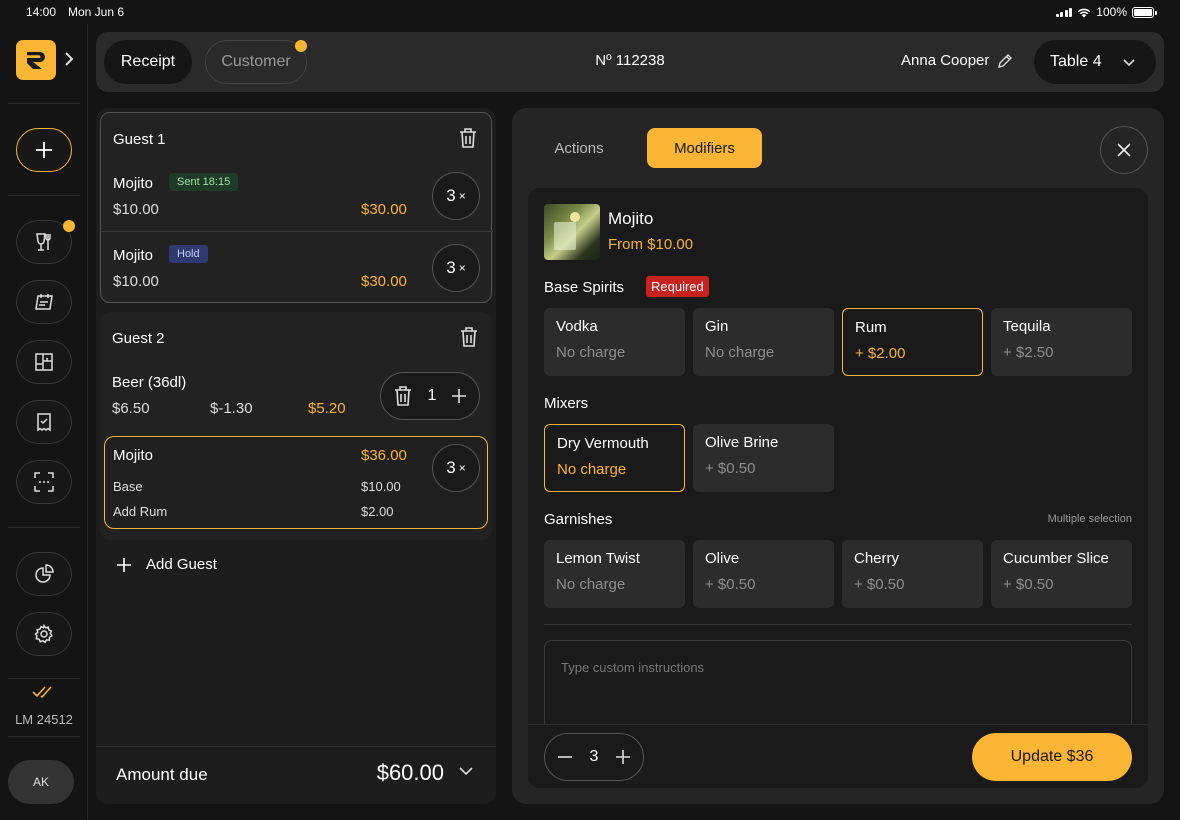  What do you see at coordinates (880, 353) in the screenshot?
I see `option-price: + $2.00` at bounding box center [880, 353].